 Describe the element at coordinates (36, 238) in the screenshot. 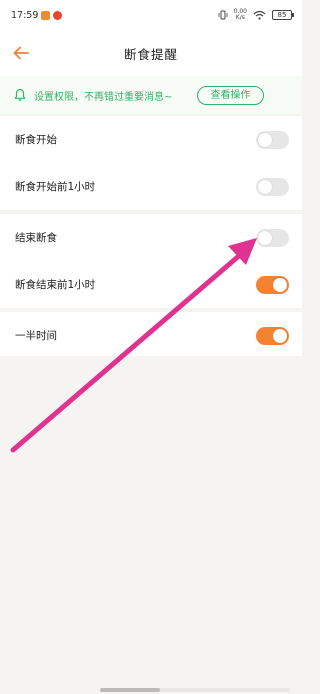

I see `setting-label: 结束断食` at that location.